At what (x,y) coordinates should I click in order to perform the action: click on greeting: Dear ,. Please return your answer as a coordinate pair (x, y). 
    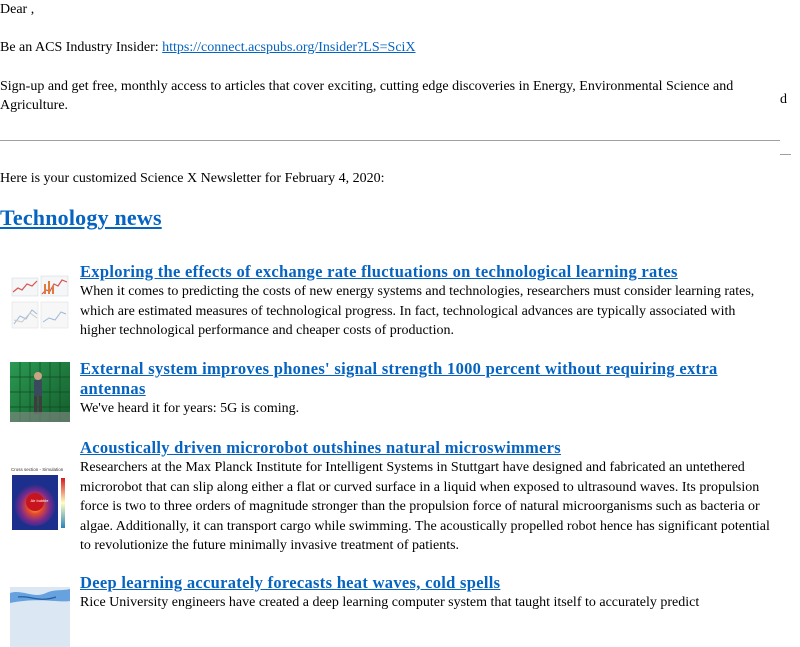
    Looking at the image, I should click on (17, 9).